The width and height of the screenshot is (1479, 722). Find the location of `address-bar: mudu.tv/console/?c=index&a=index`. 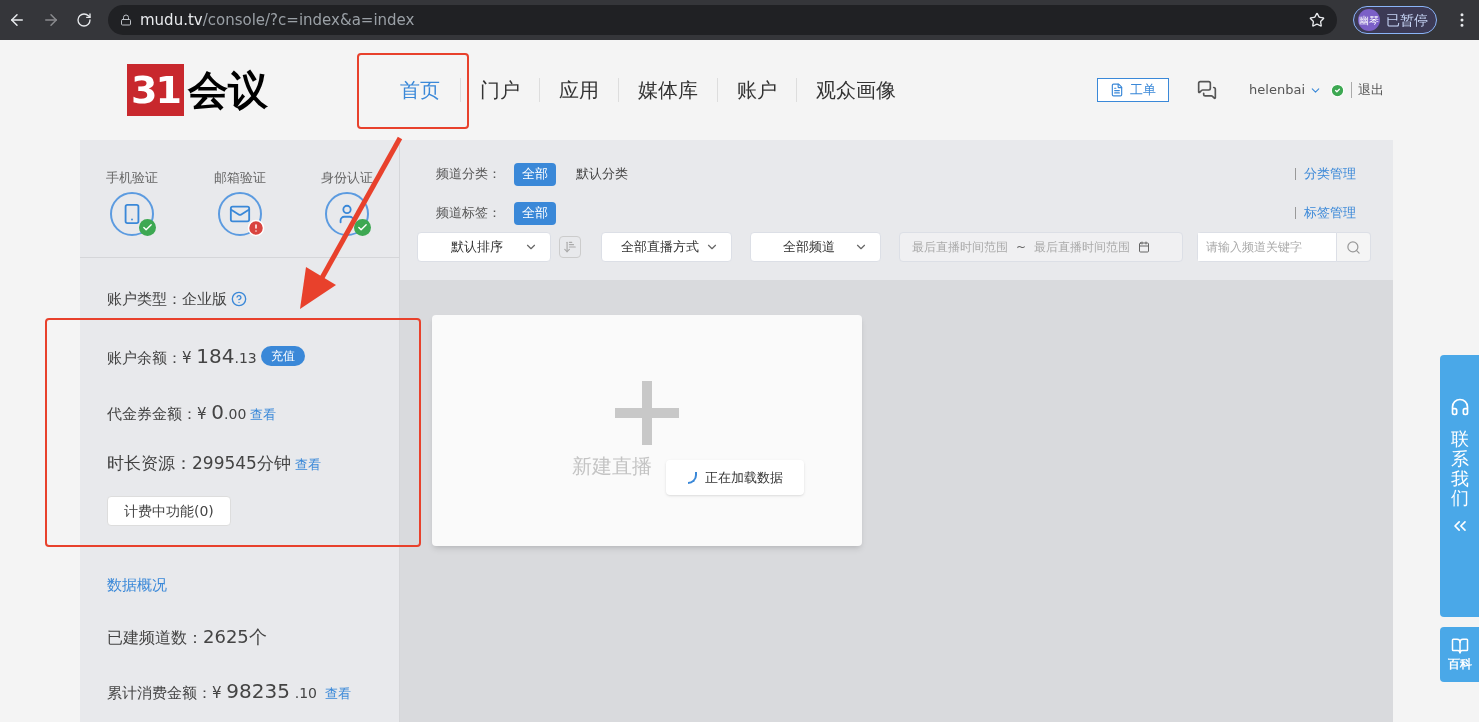

address-bar: mudu.tv/console/?c=index&a=index is located at coordinates (722, 20).